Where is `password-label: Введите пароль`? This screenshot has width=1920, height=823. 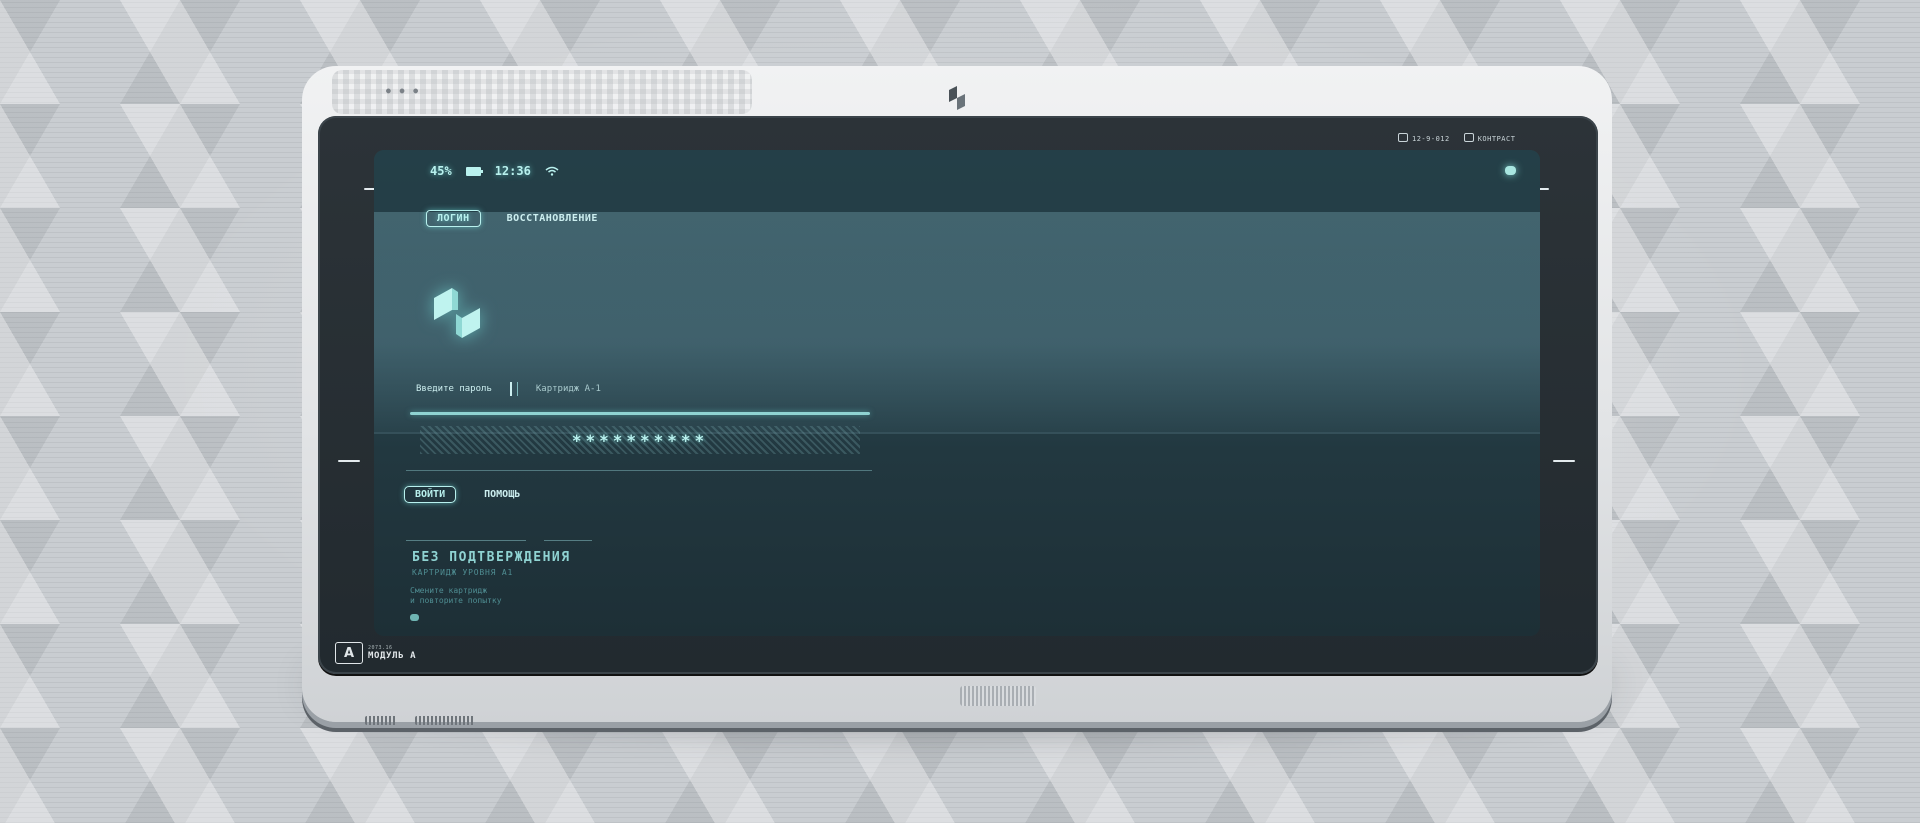 password-label: Введите пароль is located at coordinates (454, 389).